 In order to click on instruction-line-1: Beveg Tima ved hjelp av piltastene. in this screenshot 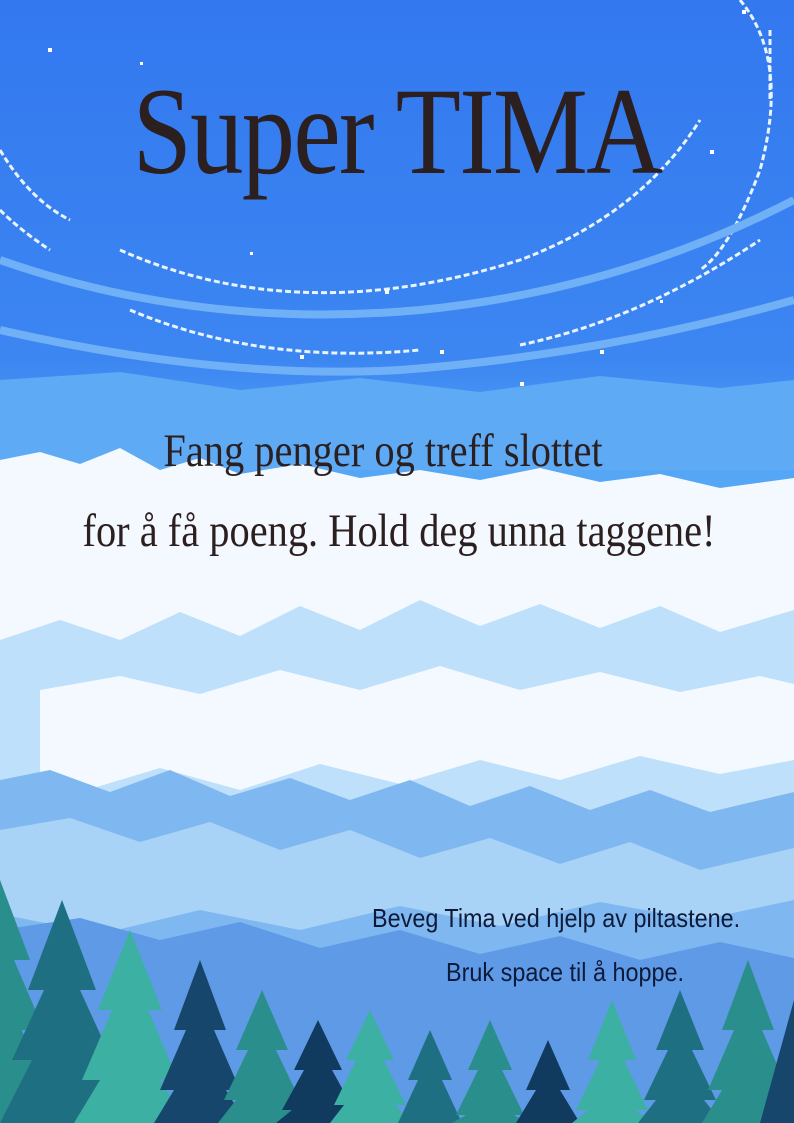, I will do `click(556, 918)`.